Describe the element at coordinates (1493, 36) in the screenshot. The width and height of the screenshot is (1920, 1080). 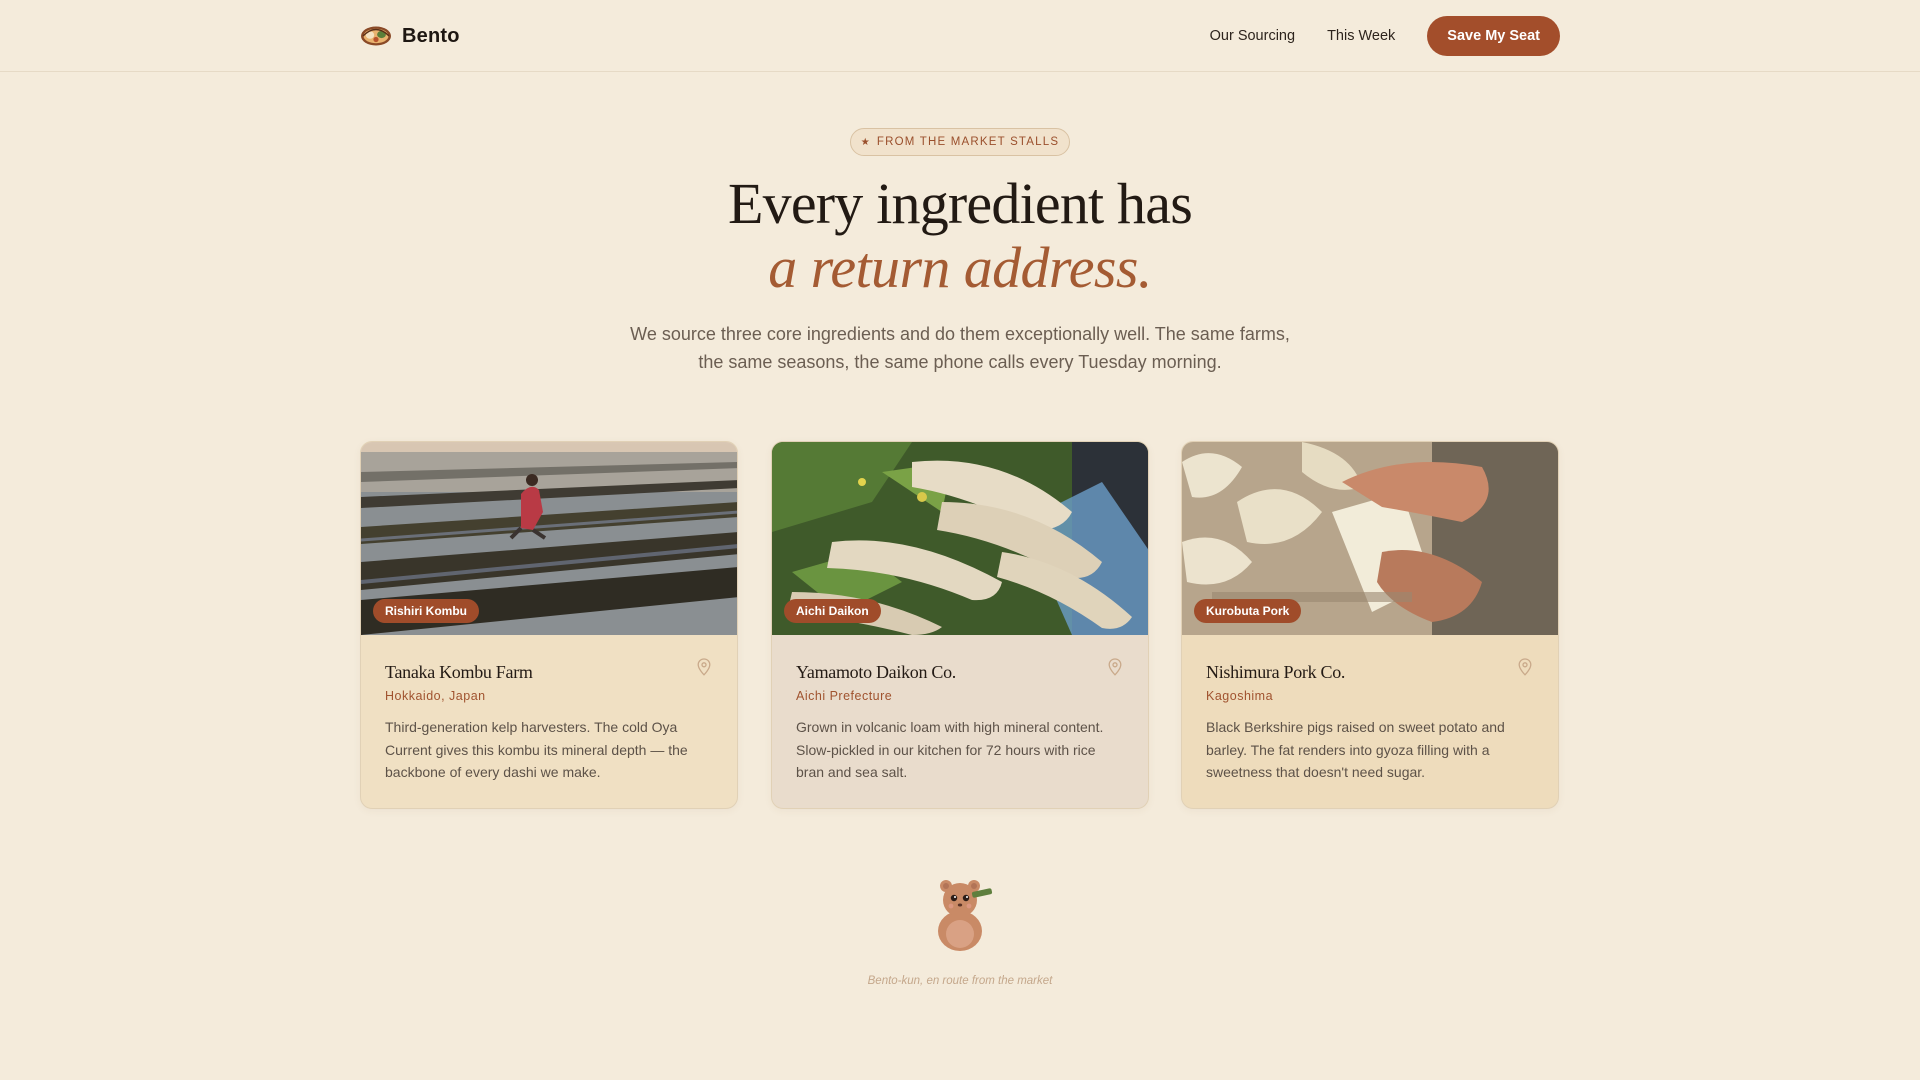
I see `save-my-seat-button: Save My Seat` at that location.